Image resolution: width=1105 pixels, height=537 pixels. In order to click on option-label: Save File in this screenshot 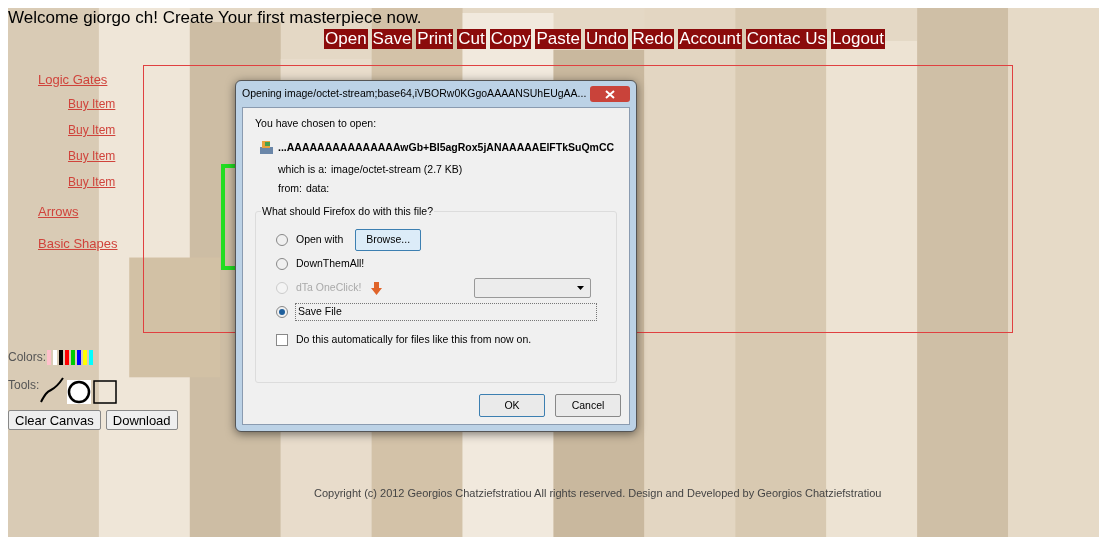, I will do `click(446, 312)`.